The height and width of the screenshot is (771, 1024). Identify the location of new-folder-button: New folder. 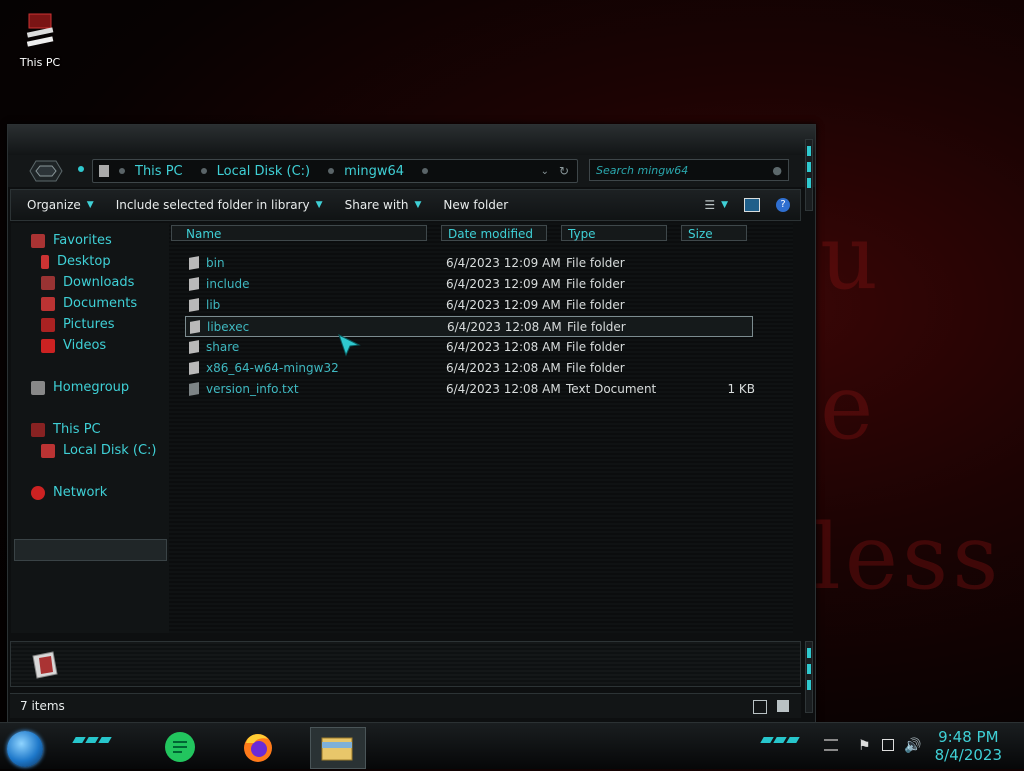
(475, 205).